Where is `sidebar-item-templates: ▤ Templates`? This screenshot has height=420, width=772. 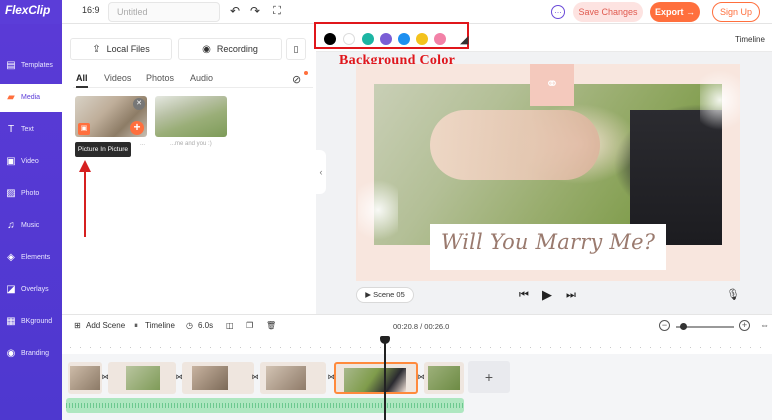 sidebar-item-templates: ▤ Templates is located at coordinates (31, 66).